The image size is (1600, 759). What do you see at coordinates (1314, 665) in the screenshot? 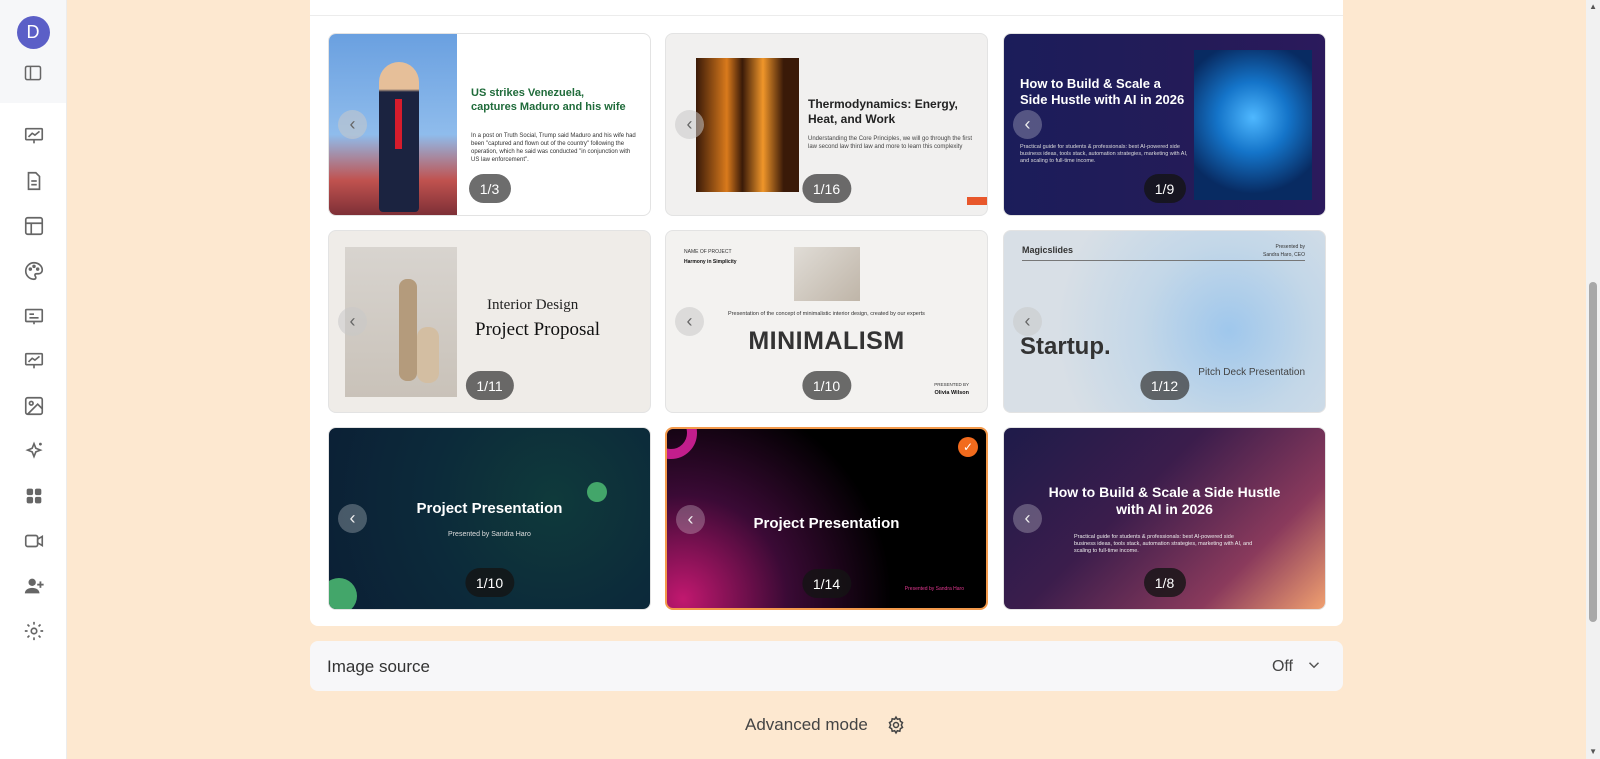
I see `chevron-down-icon` at bounding box center [1314, 665].